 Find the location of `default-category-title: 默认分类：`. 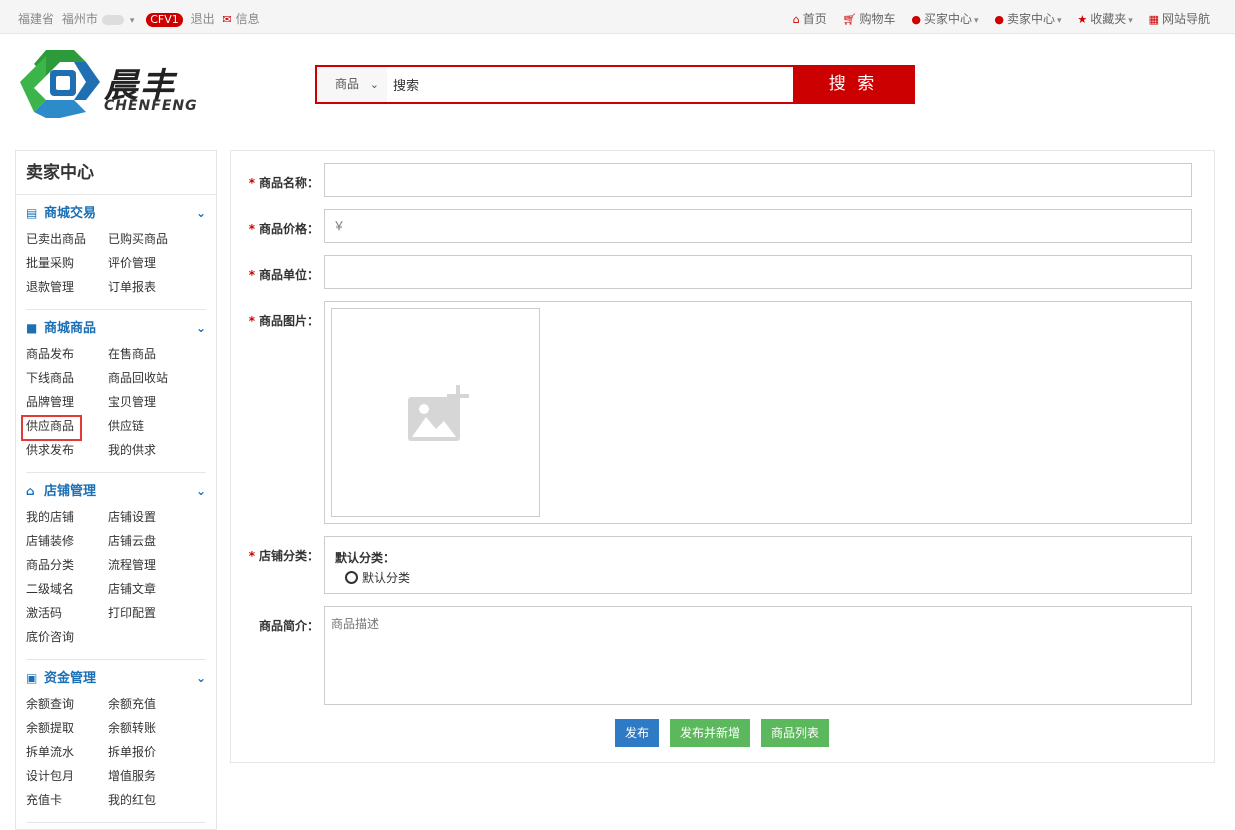

default-category-title: 默认分类： is located at coordinates (365, 558).